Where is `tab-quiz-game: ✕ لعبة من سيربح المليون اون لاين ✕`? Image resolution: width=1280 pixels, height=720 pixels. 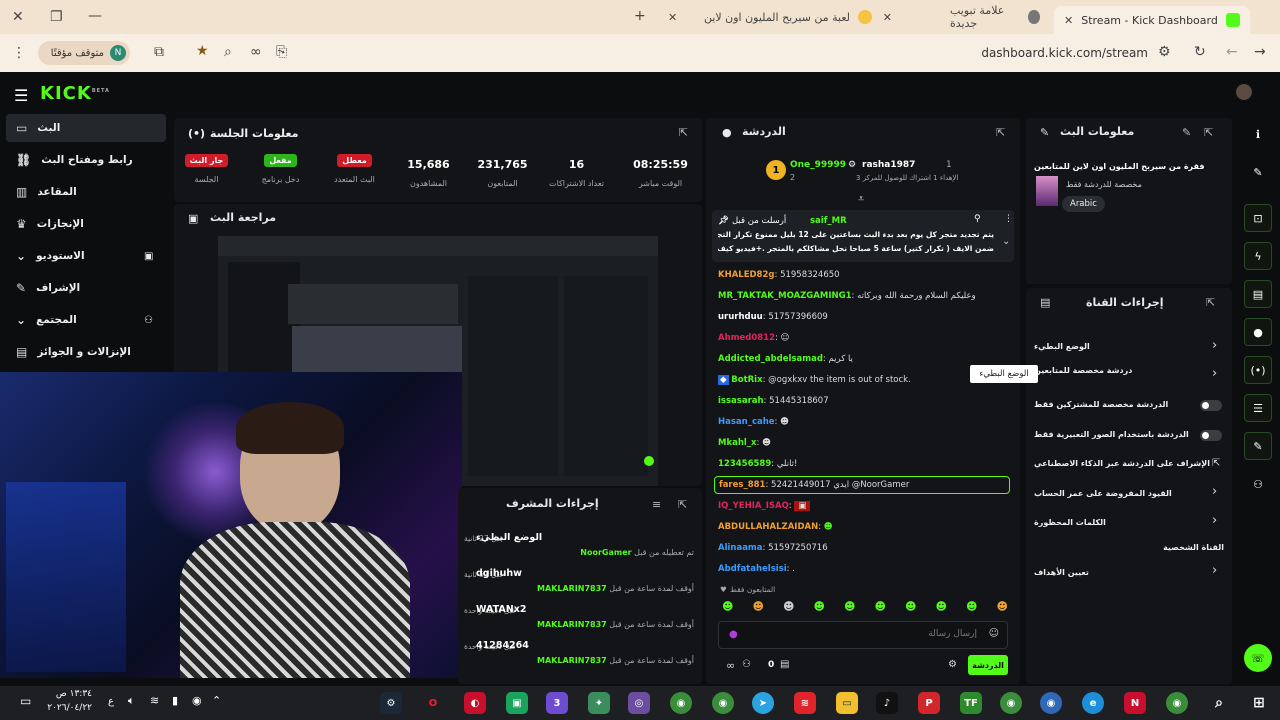 tab-quiz-game: ✕ لعبة من سيربح المليون اون لاين ✕ is located at coordinates (777, 17).